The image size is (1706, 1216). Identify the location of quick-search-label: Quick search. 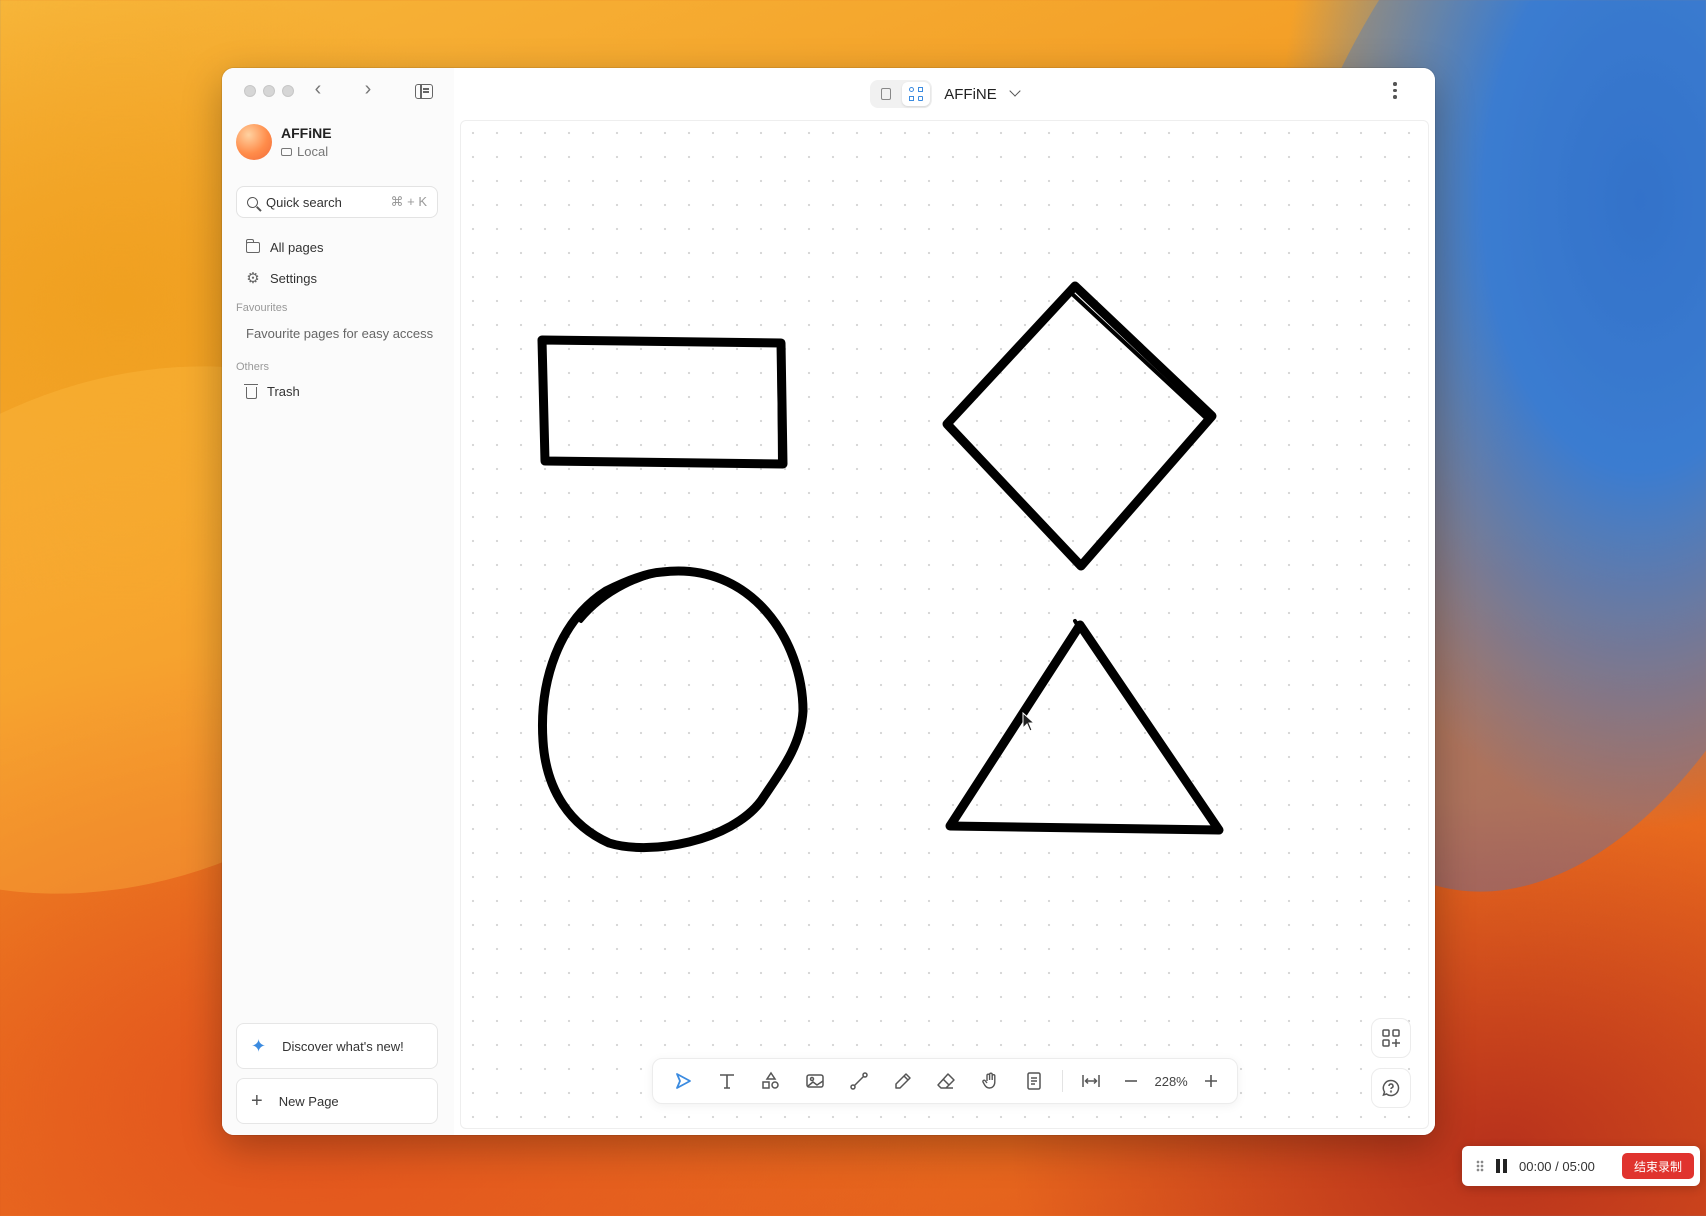
(304, 202).